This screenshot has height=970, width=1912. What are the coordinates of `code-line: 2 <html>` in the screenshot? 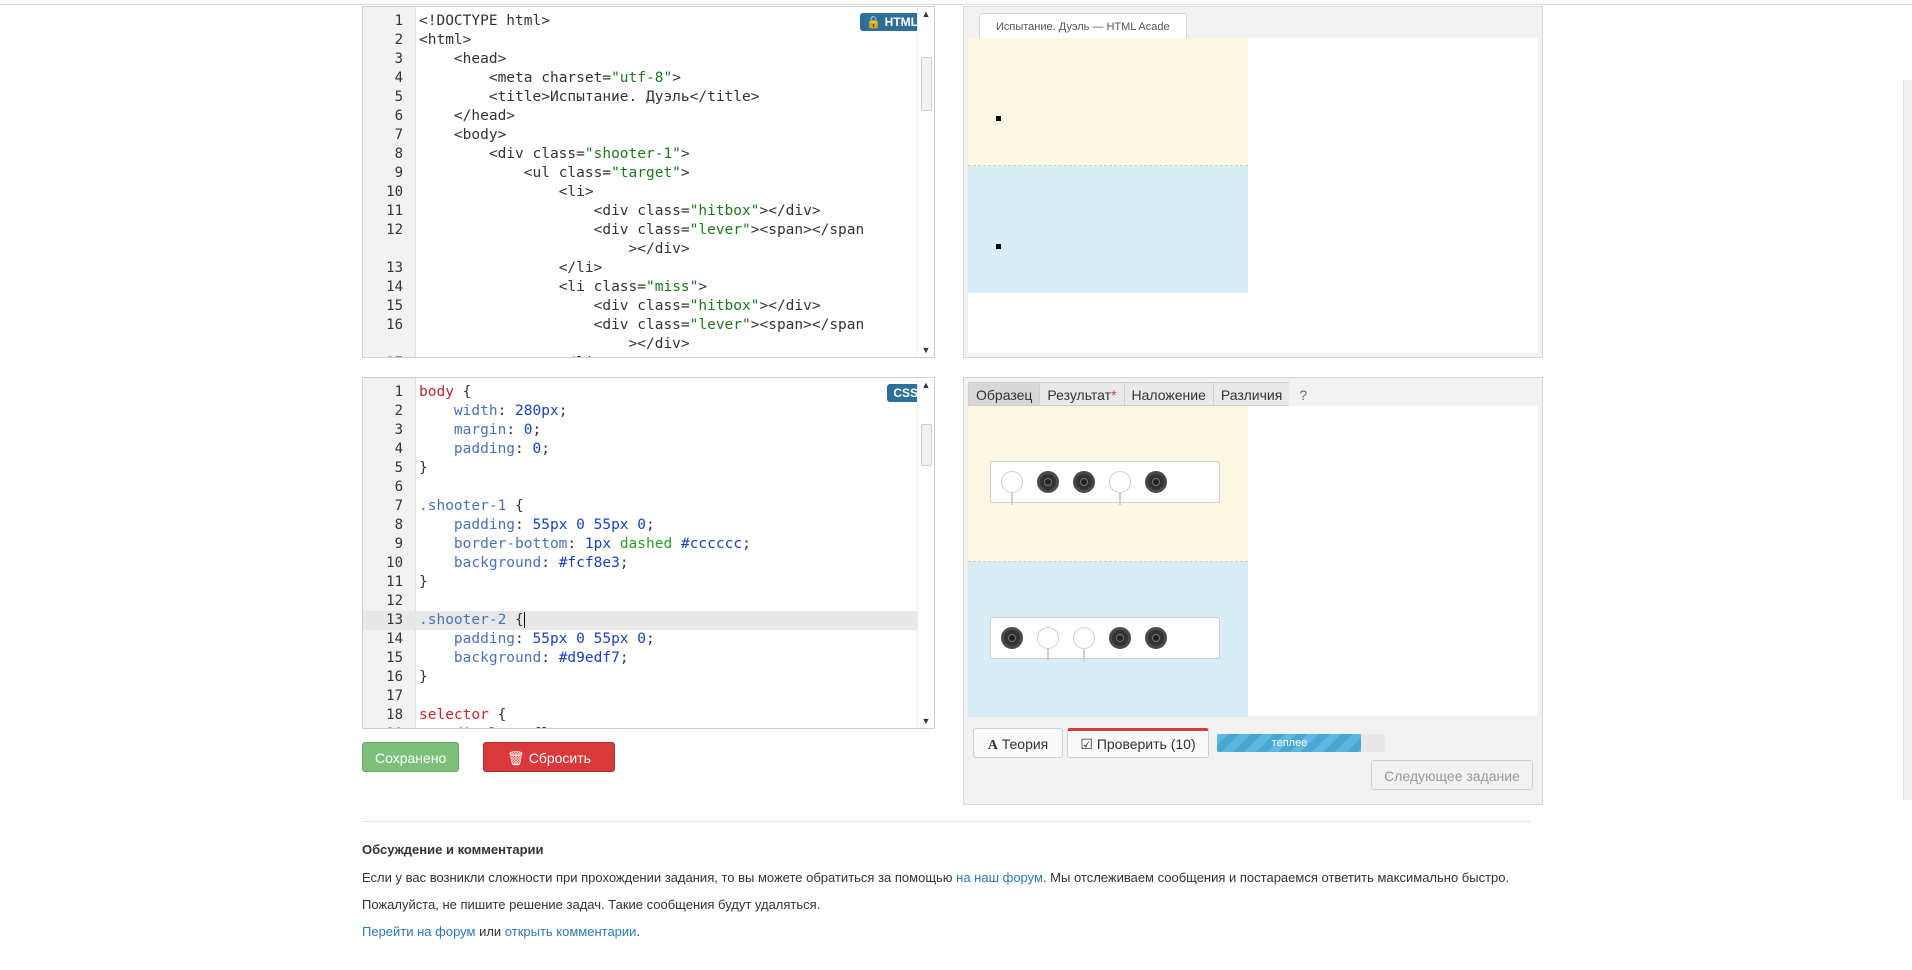 It's located at (640, 40).